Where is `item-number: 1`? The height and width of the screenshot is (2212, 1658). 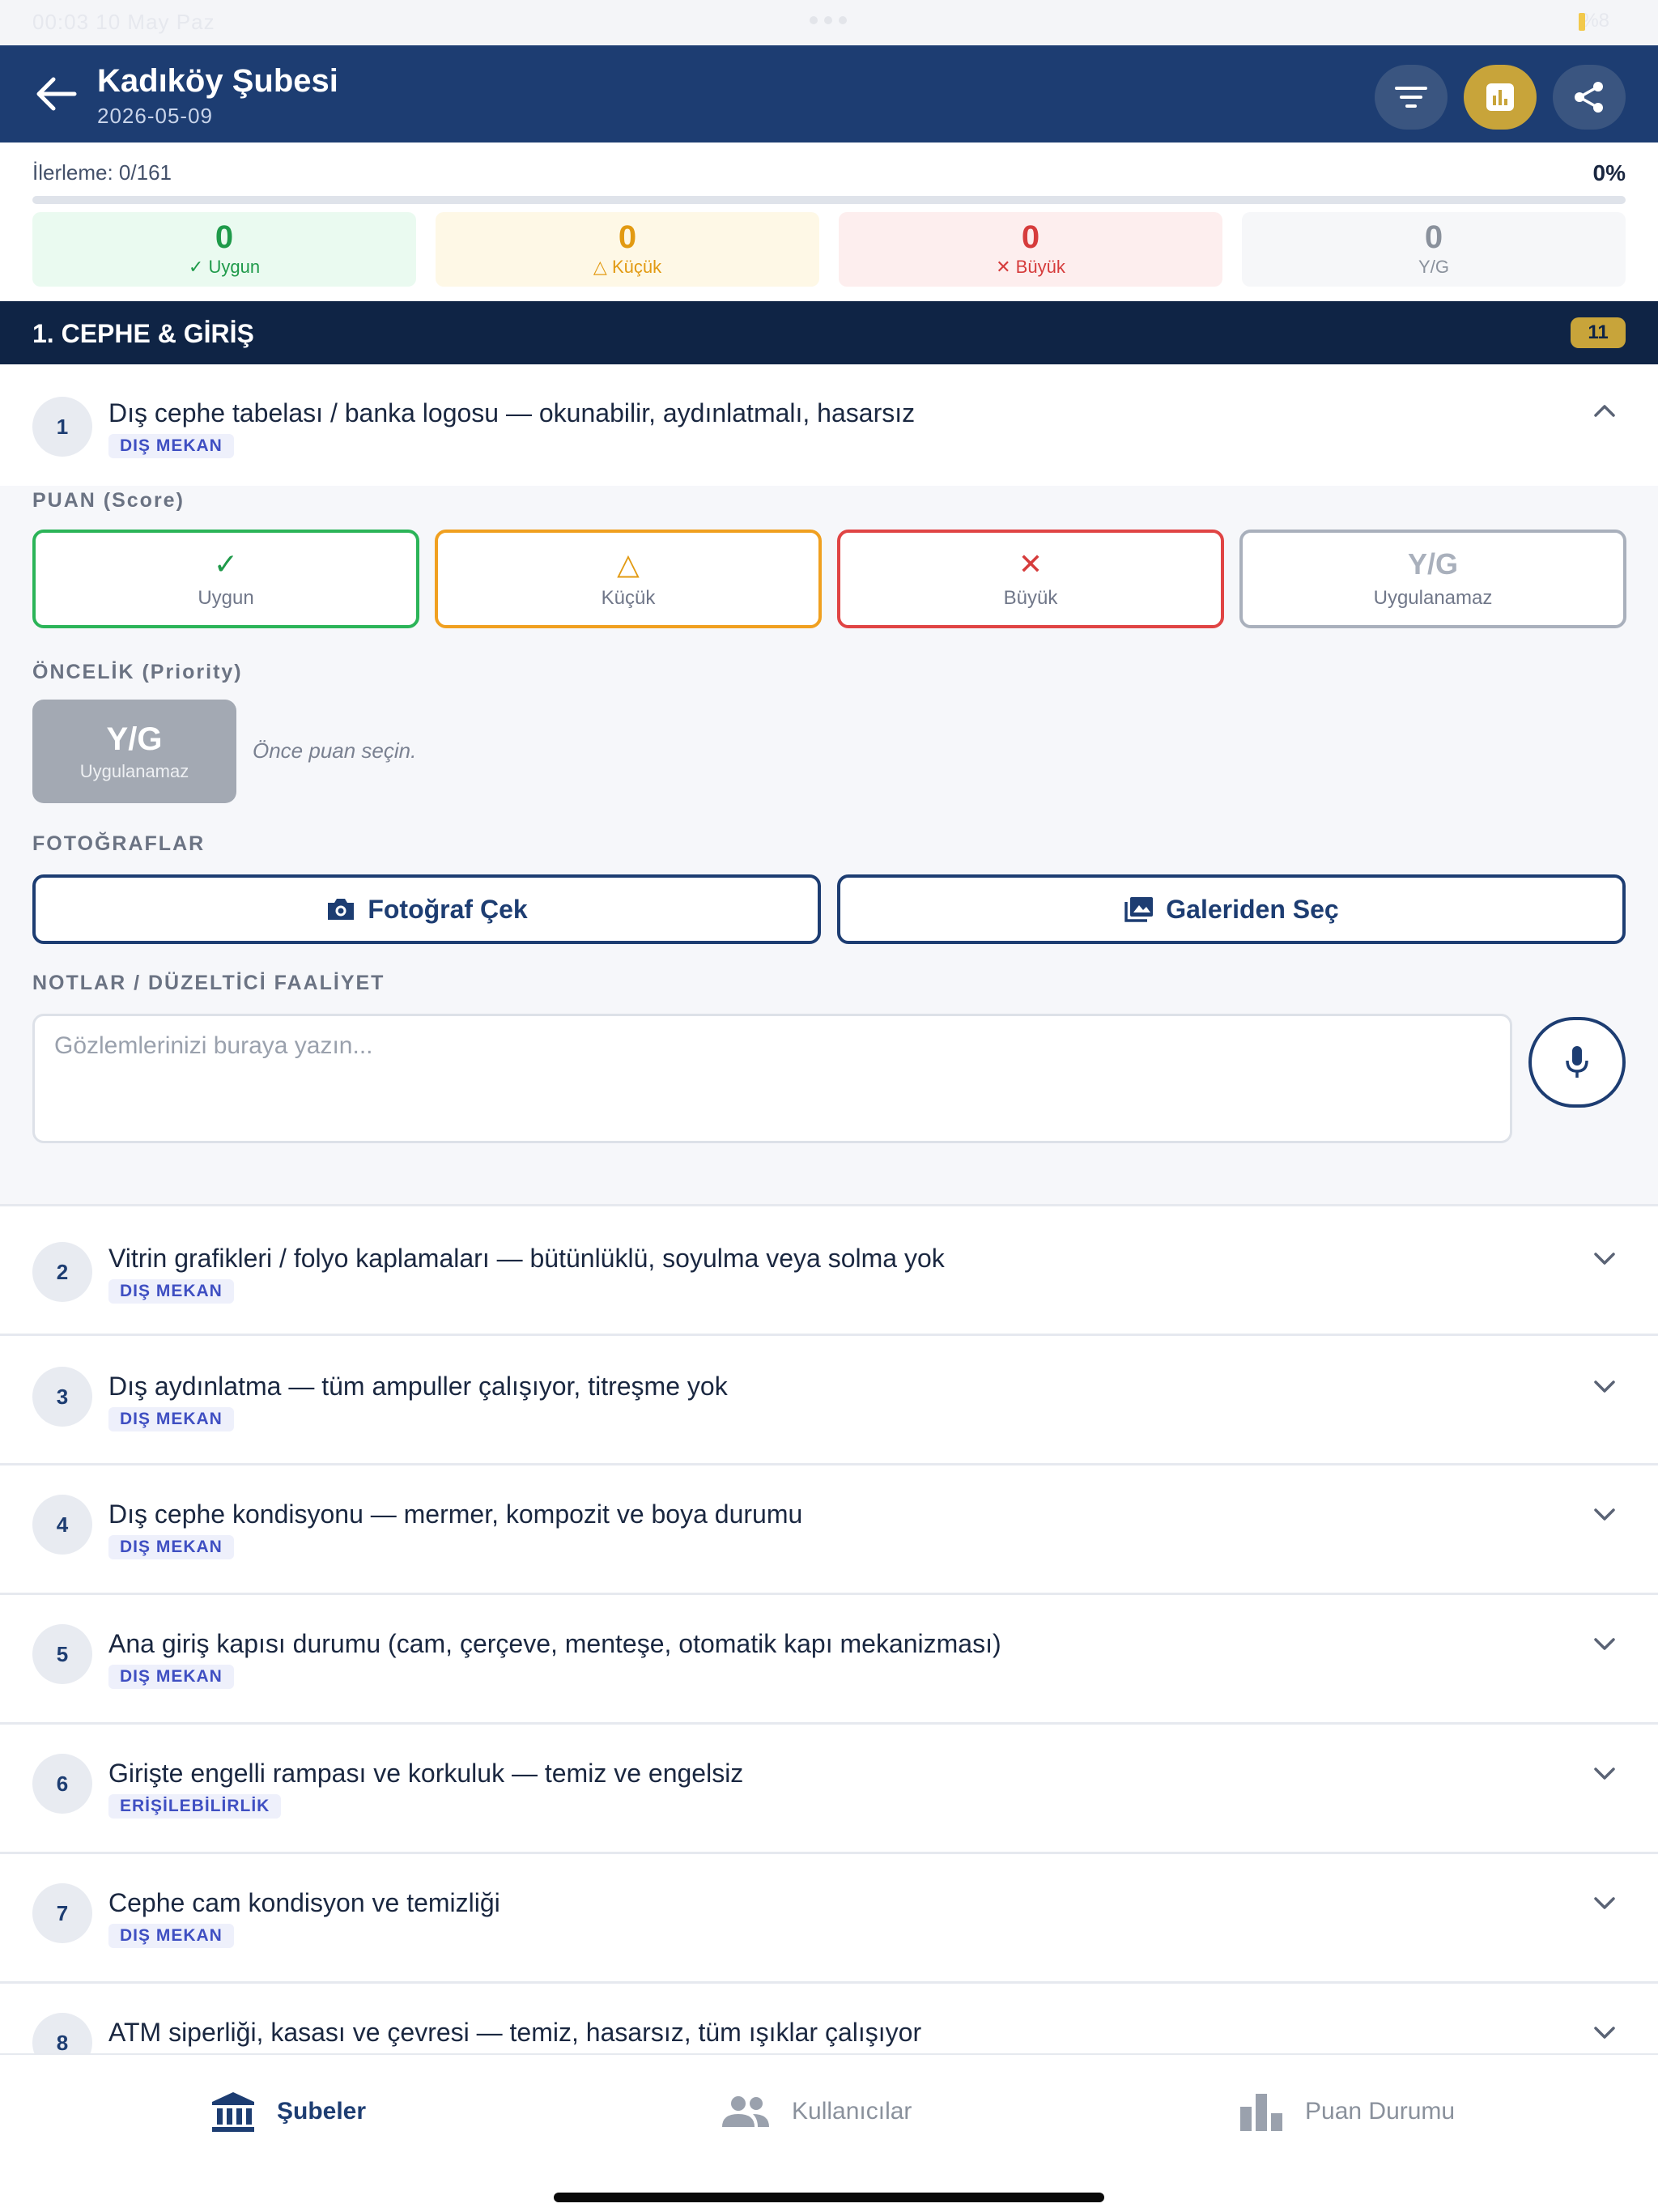
item-number: 1 is located at coordinates (62, 427).